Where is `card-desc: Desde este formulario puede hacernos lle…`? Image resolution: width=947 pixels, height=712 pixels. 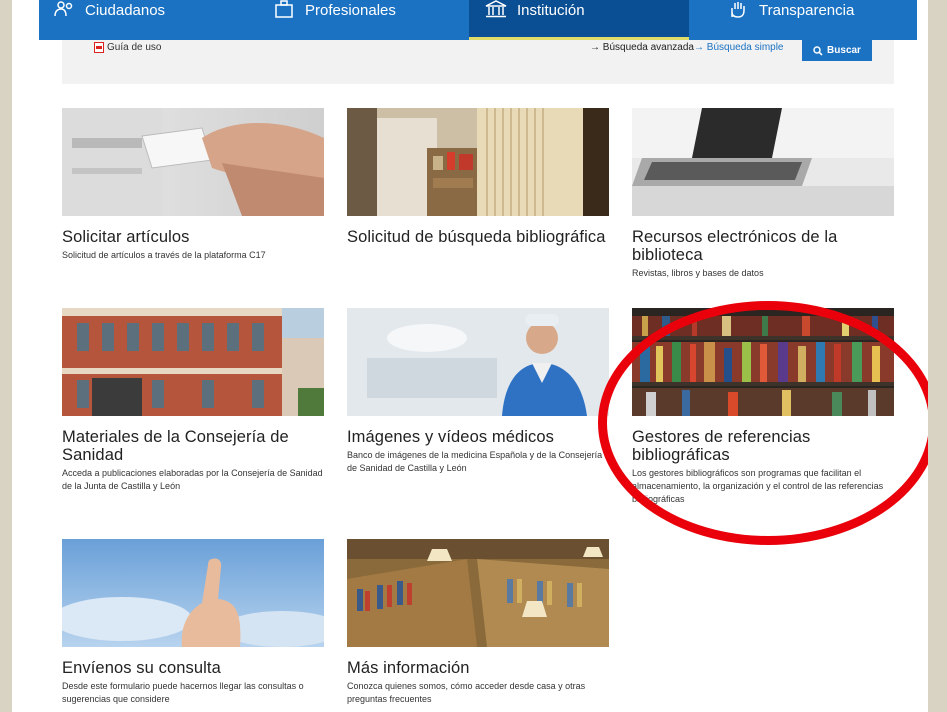
card-desc: Desde este formulario puede hacernos lle… is located at coordinates (183, 692).